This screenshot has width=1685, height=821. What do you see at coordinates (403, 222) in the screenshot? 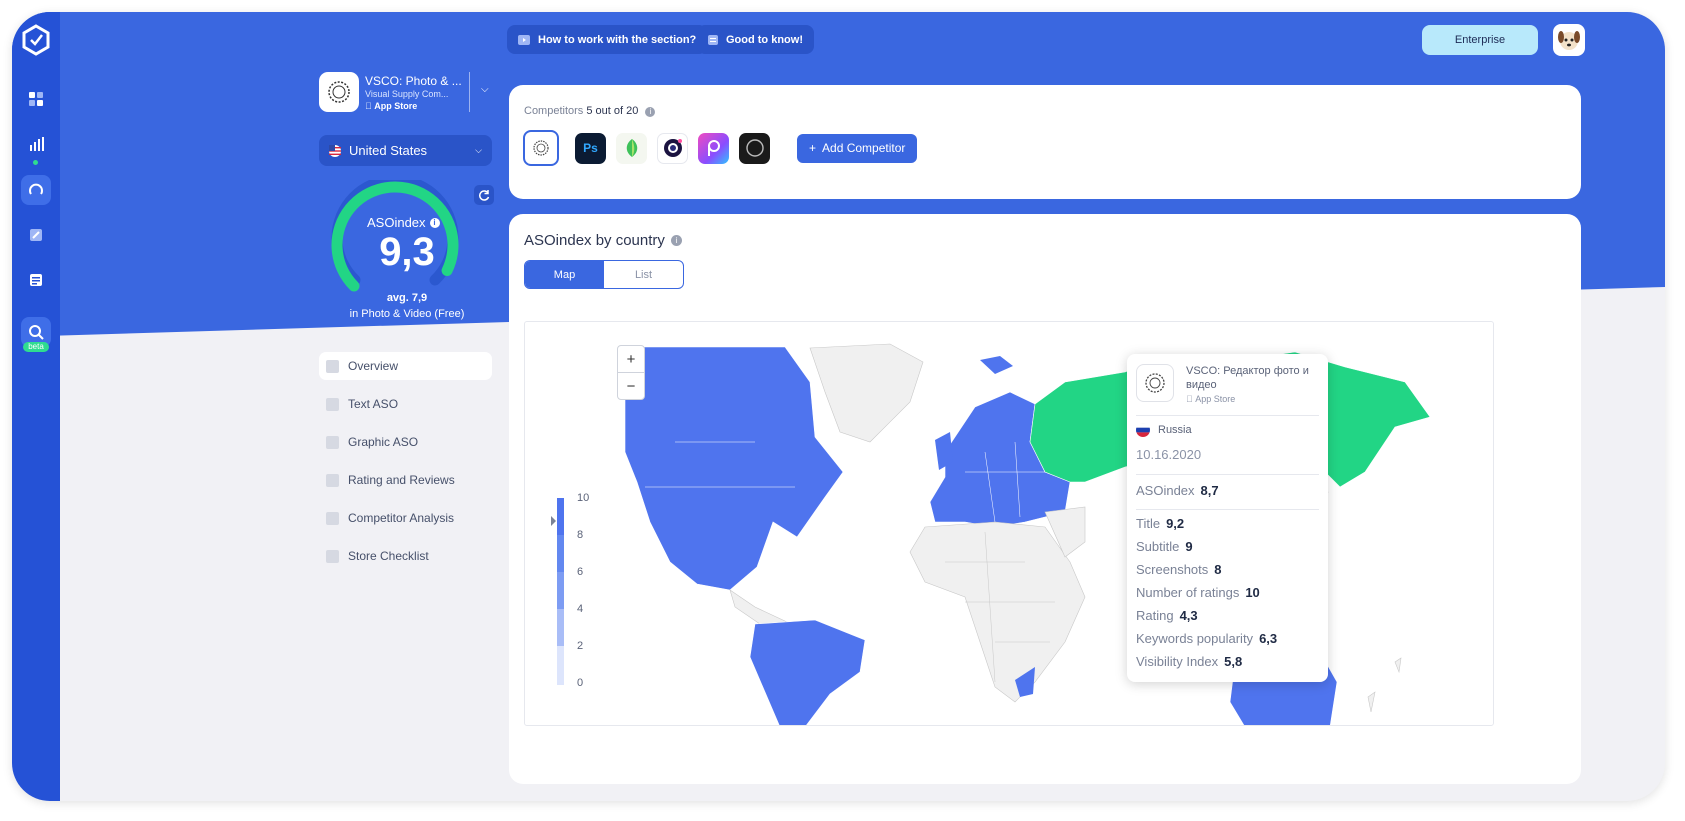
I see `asoindex-label: ASOindex i` at bounding box center [403, 222].